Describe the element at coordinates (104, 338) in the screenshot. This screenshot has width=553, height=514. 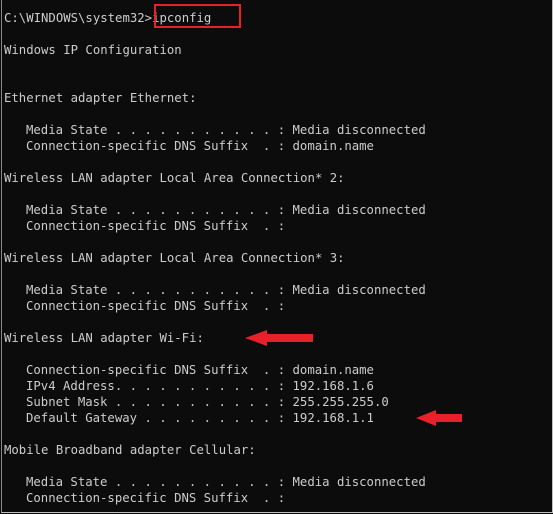
I see `adapter-header-wifi: Wireless LAN adapter Wi-Fi:` at that location.